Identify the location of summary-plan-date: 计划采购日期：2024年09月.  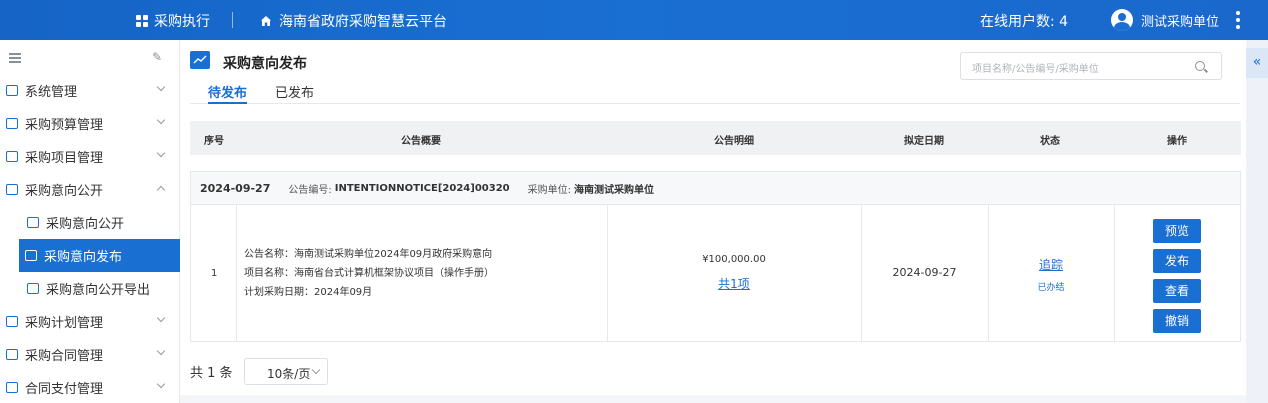
(308, 292).